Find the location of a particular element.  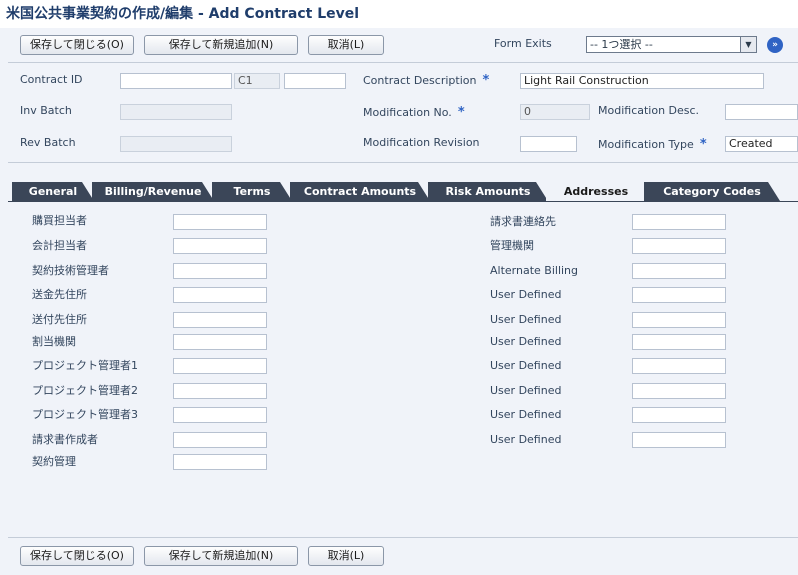

modification-no-field: 0 is located at coordinates (555, 112).